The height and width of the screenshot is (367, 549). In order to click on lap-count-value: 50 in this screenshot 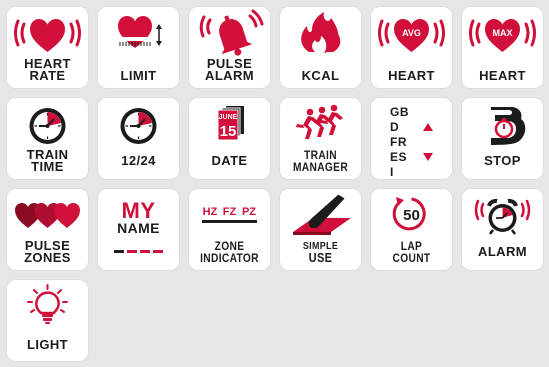, I will do `click(411, 215)`.